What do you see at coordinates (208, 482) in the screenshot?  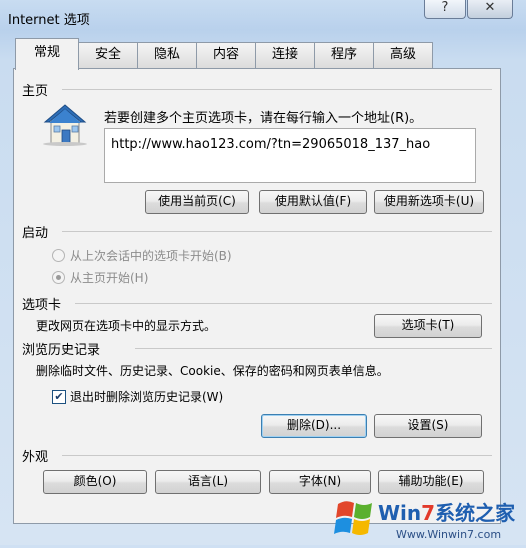 I see `languages-button: 语言(L)` at bounding box center [208, 482].